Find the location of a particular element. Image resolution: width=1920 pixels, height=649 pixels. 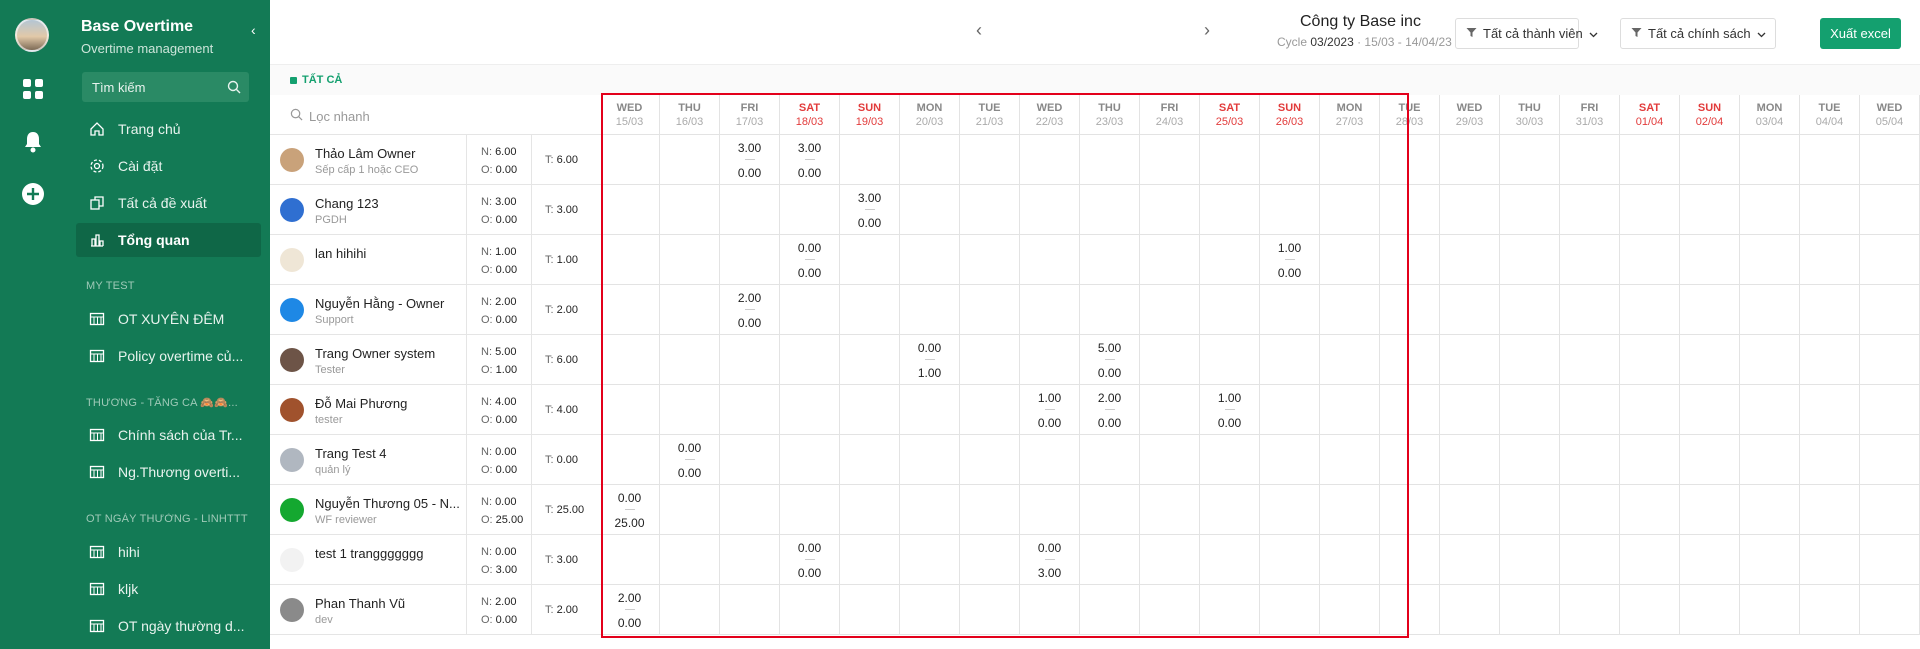

filter-tag-all: TẤT CẢ is located at coordinates (316, 80).